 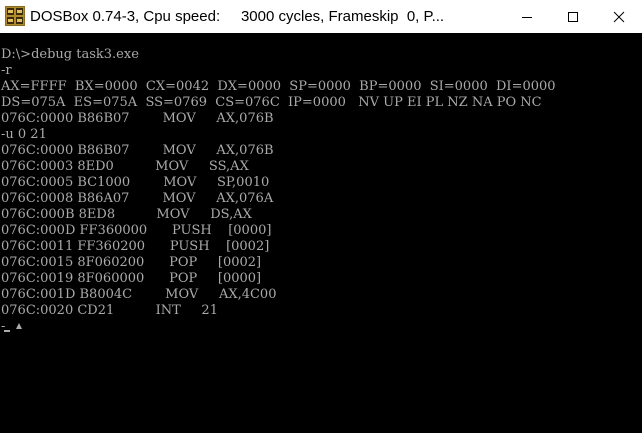 I want to click on console-line: -r, so click(x=6, y=70).